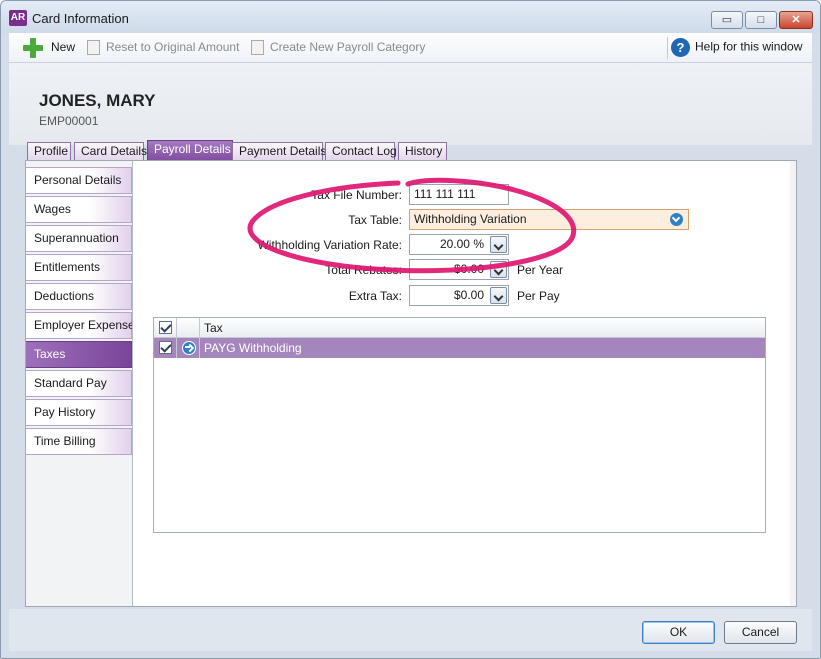 The height and width of the screenshot is (659, 821). I want to click on variation-rate-field: 20.00 %, so click(459, 244).